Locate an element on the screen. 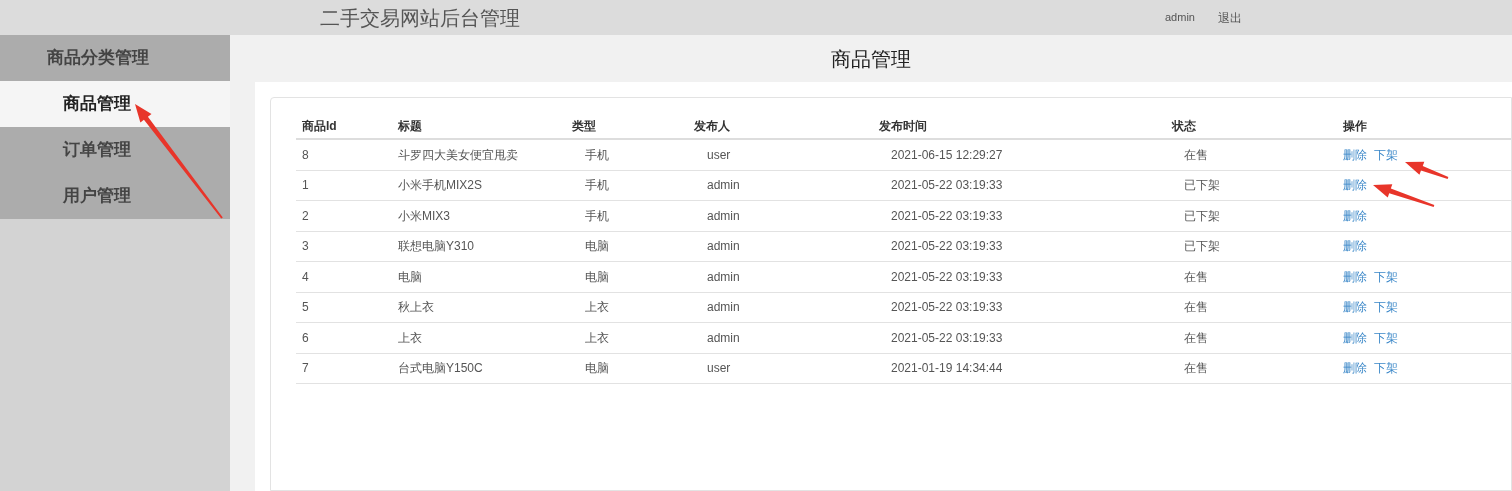 Image resolution: width=1512 pixels, height=491 pixels. table-cell: 斗罗四大美女便宜甩卖 is located at coordinates (458, 154).